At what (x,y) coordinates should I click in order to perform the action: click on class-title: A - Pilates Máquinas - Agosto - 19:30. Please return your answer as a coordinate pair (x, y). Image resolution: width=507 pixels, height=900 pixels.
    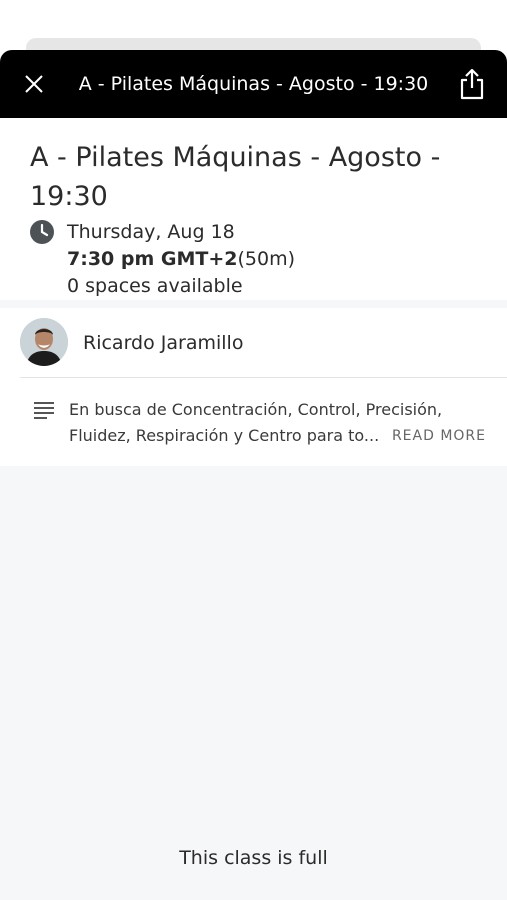
    Looking at the image, I should click on (235, 177).